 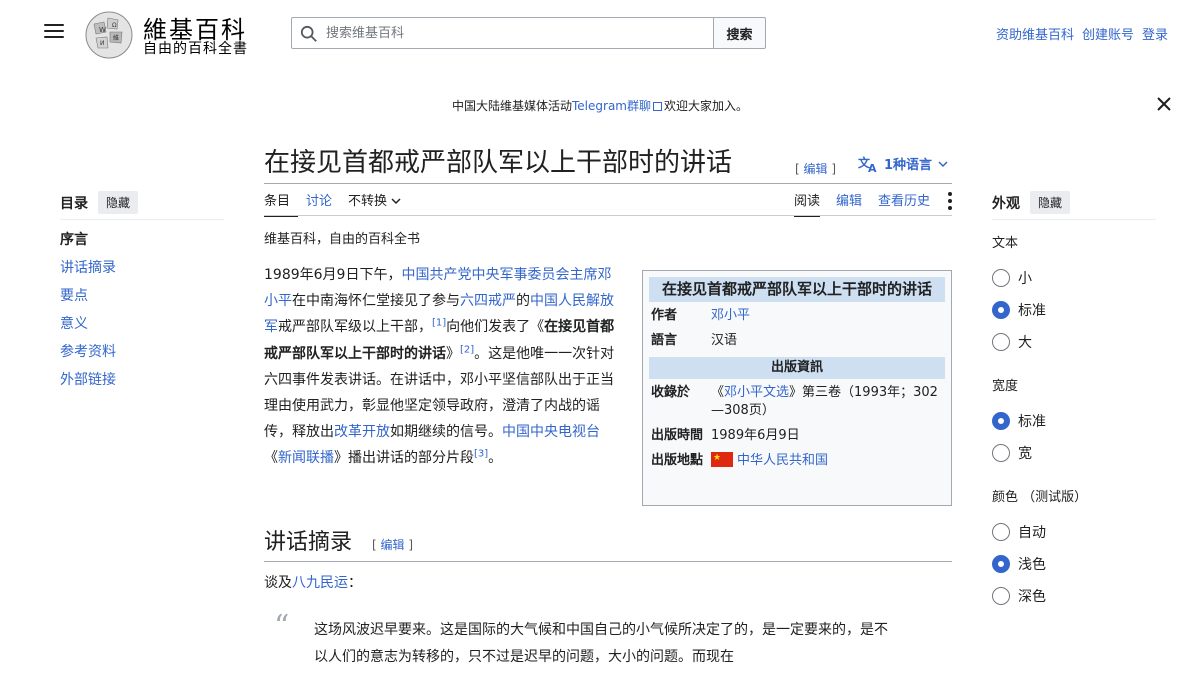 I want to click on search-icon, so click(x=308, y=33).